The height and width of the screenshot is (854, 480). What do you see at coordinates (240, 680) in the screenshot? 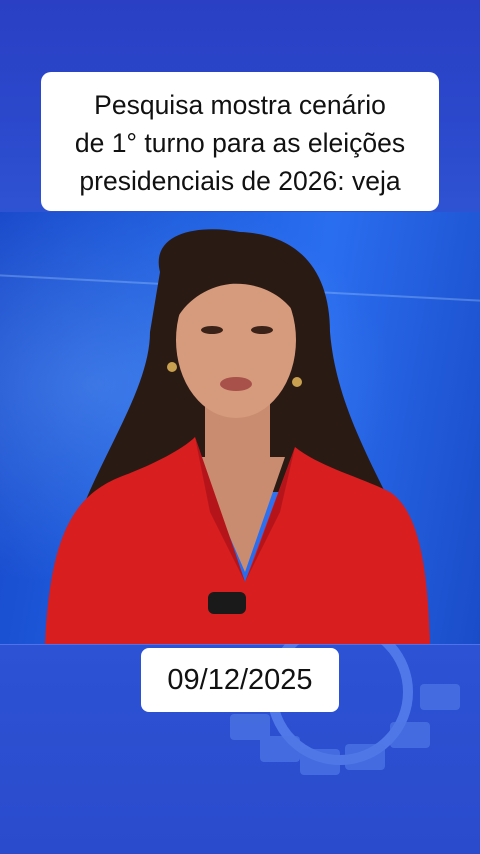
I see `date-label: 09/12/2025` at bounding box center [240, 680].